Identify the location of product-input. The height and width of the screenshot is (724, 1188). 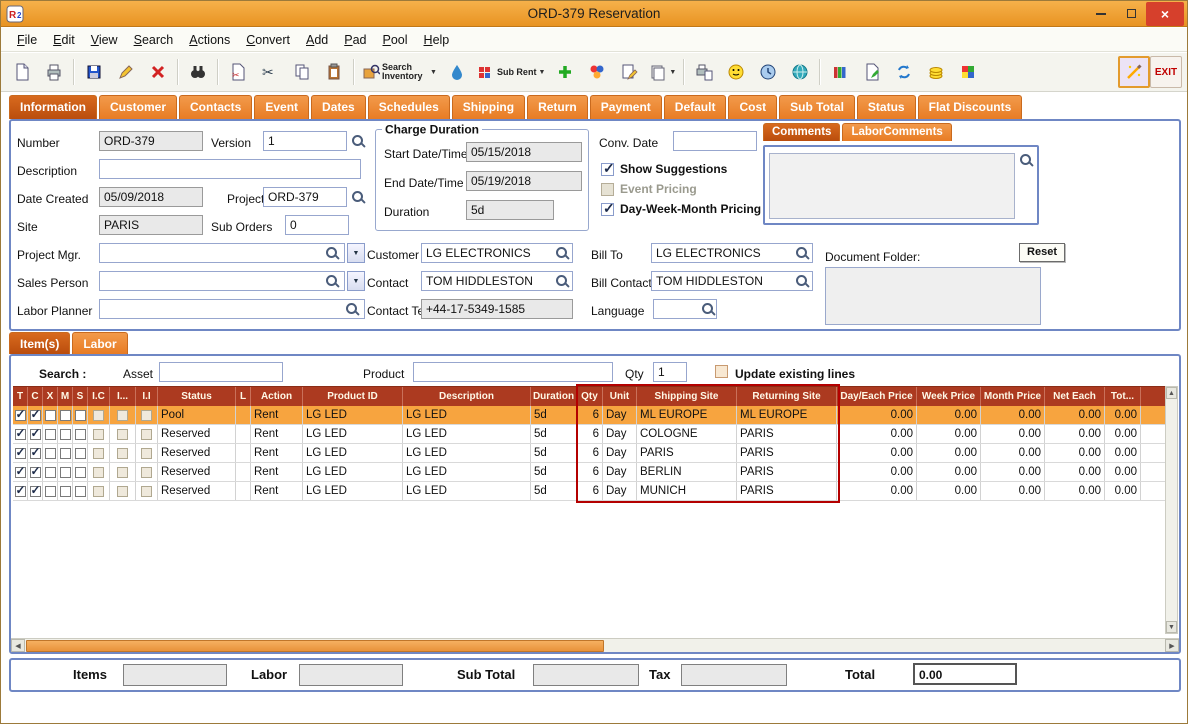
(513, 372).